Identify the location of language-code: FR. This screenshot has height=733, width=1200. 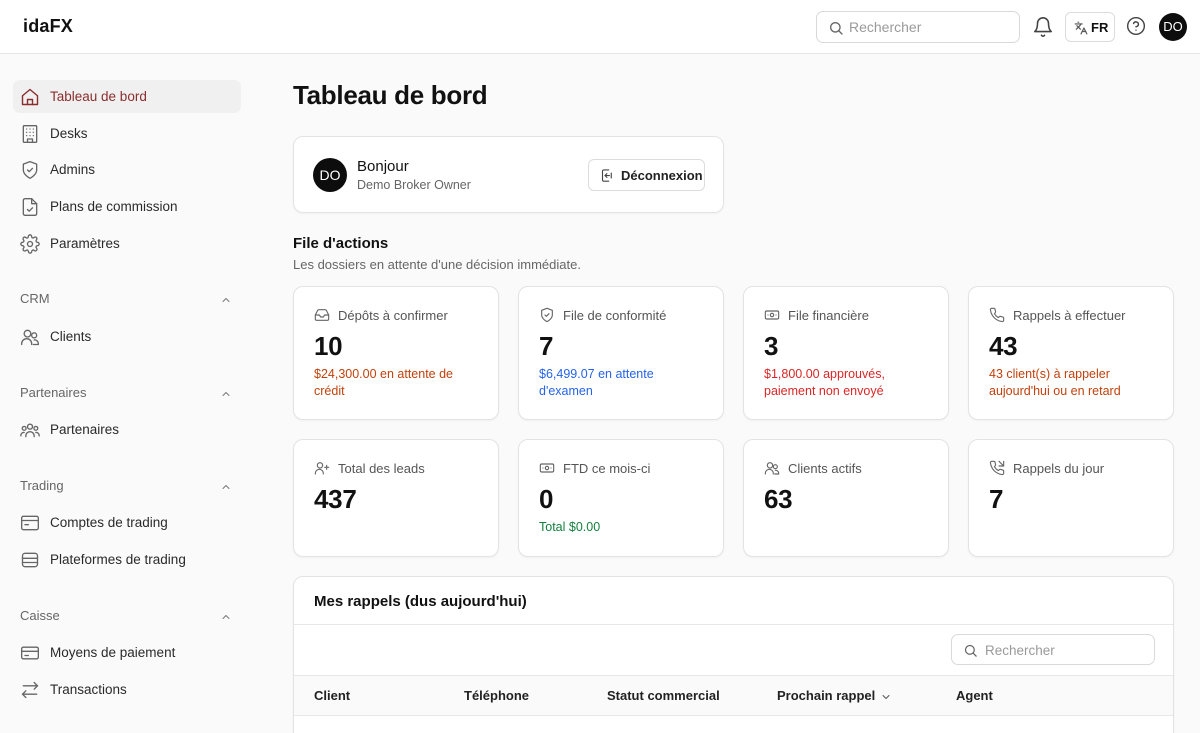
(1100, 27).